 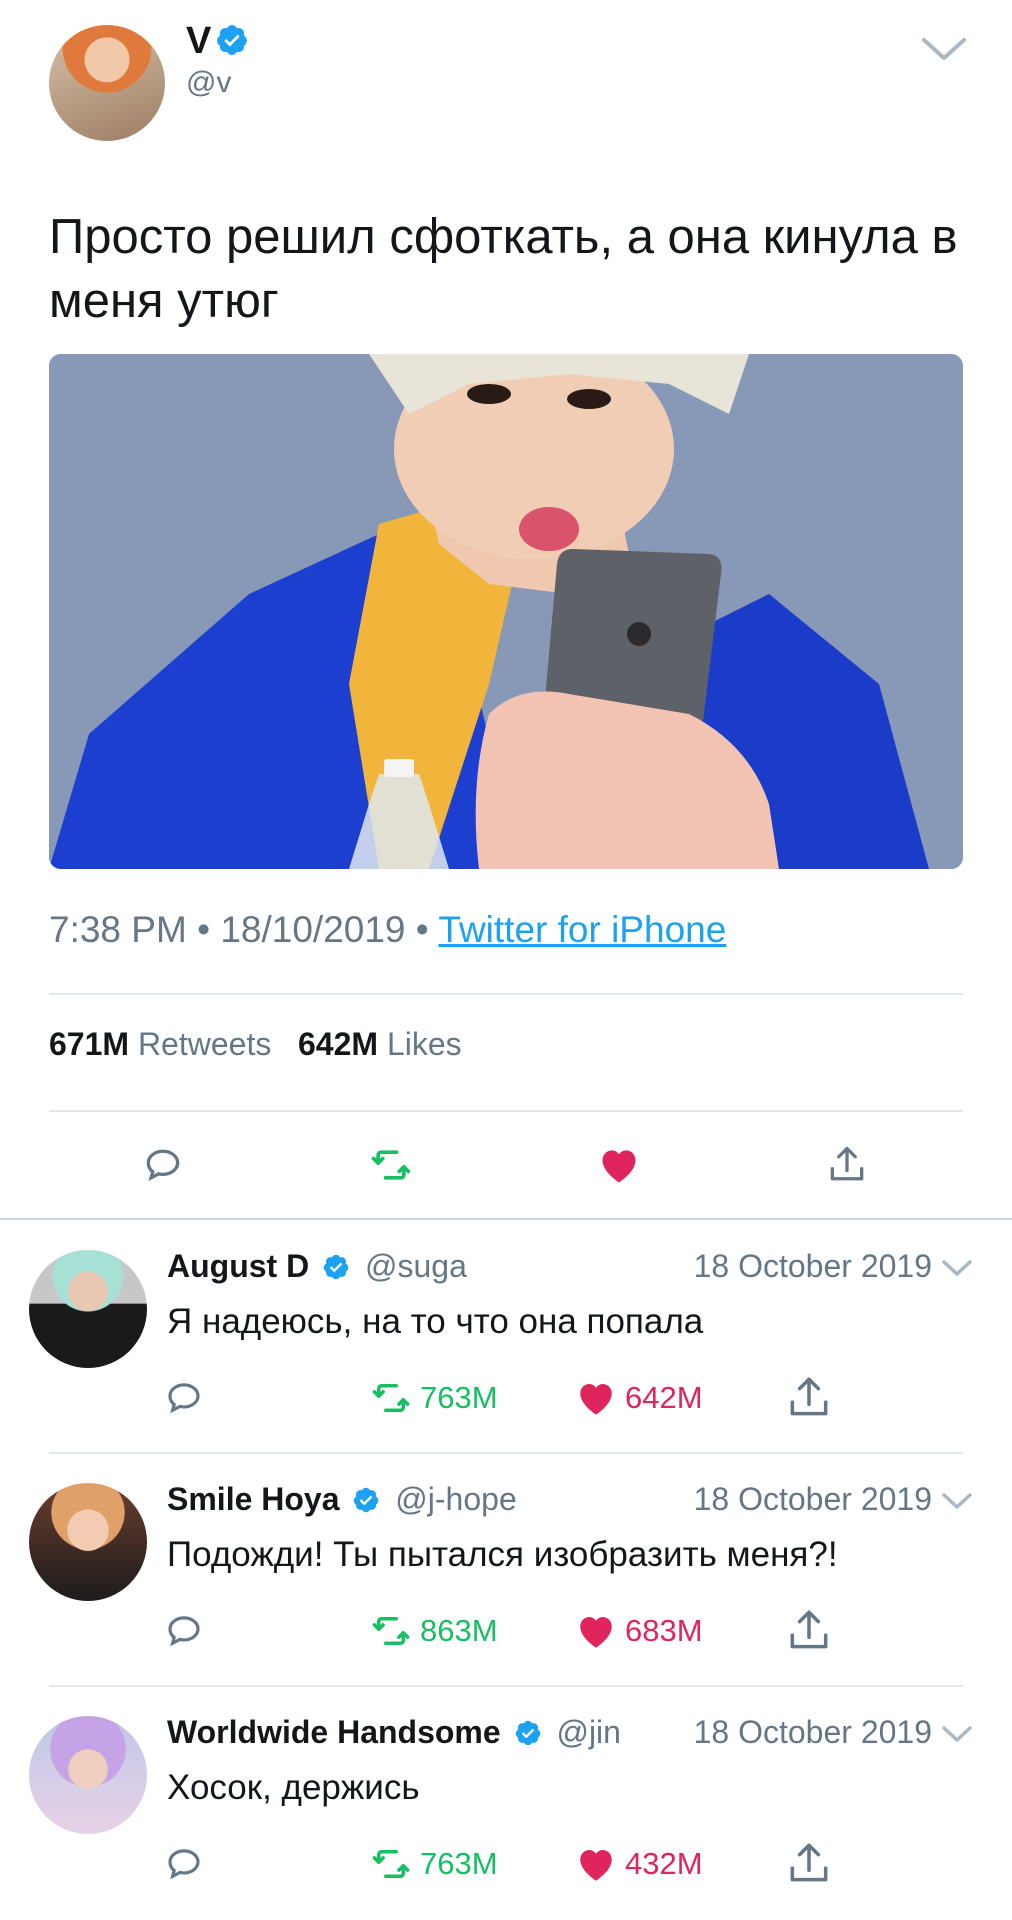 I want to click on retweets-label: Retweets, so click(x=204, y=1044).